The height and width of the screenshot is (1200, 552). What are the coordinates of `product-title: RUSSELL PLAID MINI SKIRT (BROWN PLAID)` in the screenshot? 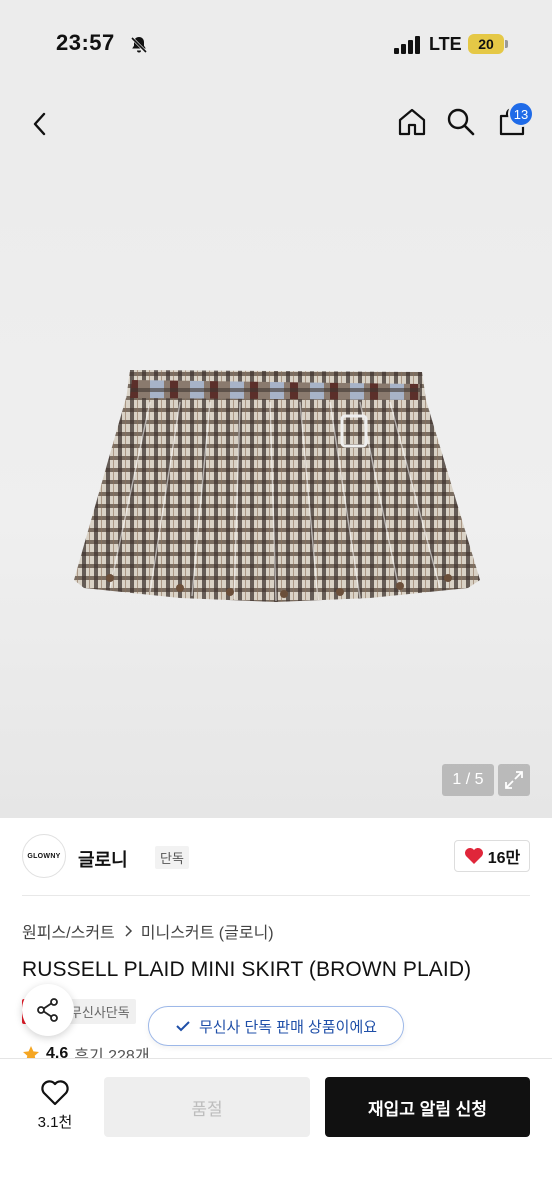 It's located at (247, 969).